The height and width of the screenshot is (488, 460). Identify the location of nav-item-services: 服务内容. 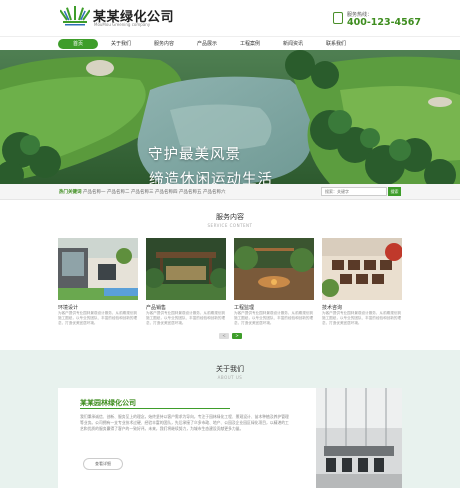
(164, 44).